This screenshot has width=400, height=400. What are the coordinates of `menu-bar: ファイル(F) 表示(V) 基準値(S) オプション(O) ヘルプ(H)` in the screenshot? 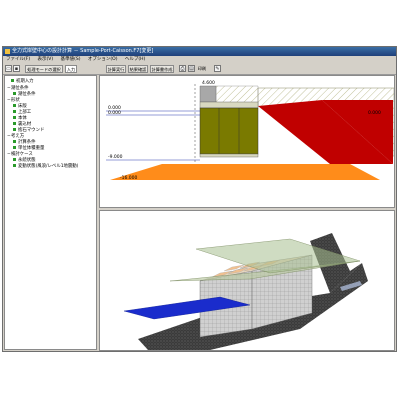 It's located at (199, 60).